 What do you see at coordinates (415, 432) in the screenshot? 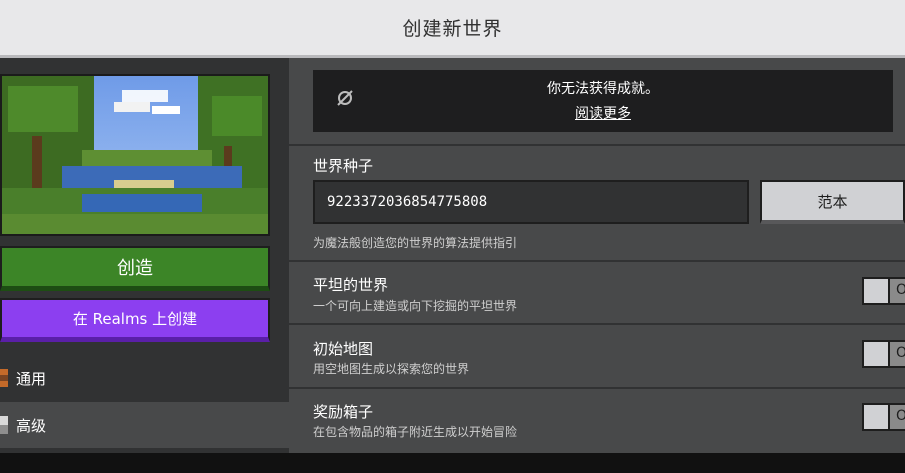
I see `setting-description: 在包含物品的箱子附近生成以开始冒险` at bounding box center [415, 432].